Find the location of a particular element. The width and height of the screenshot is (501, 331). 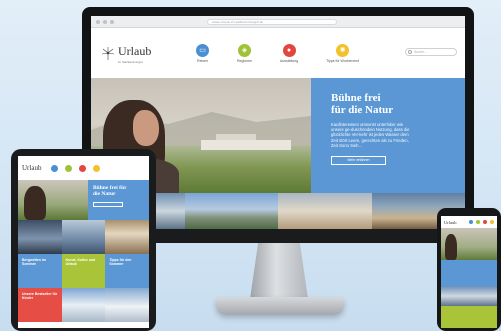

tile-blue: Tipps für den Sommer is located at coordinates (127, 271).